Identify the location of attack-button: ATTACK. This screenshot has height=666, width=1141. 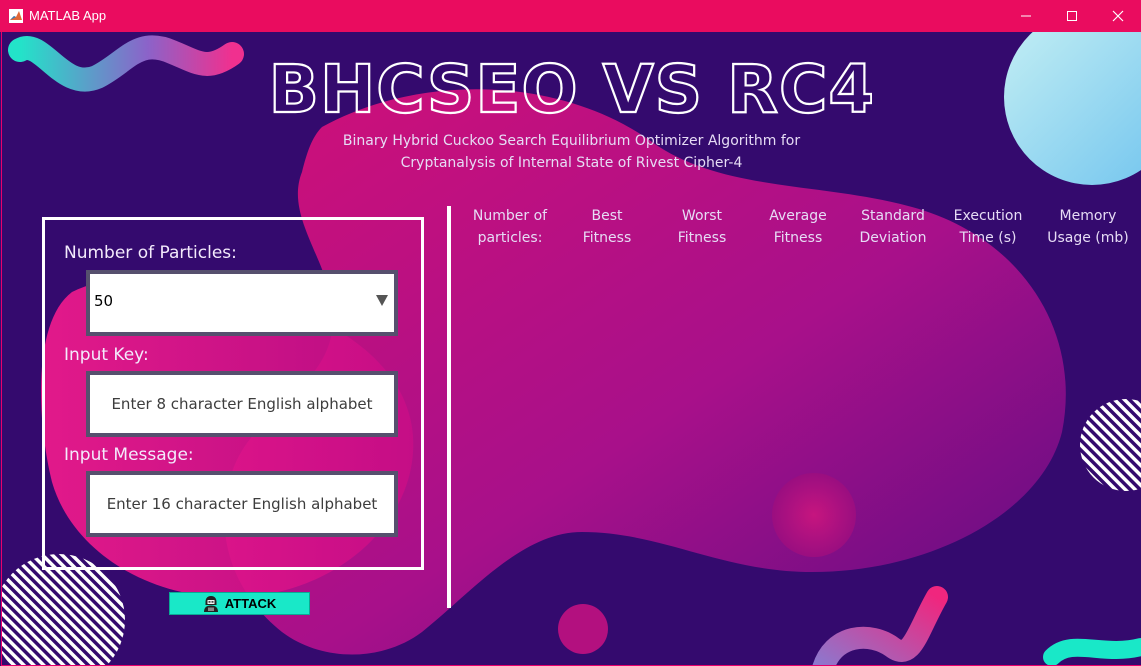
(239, 603).